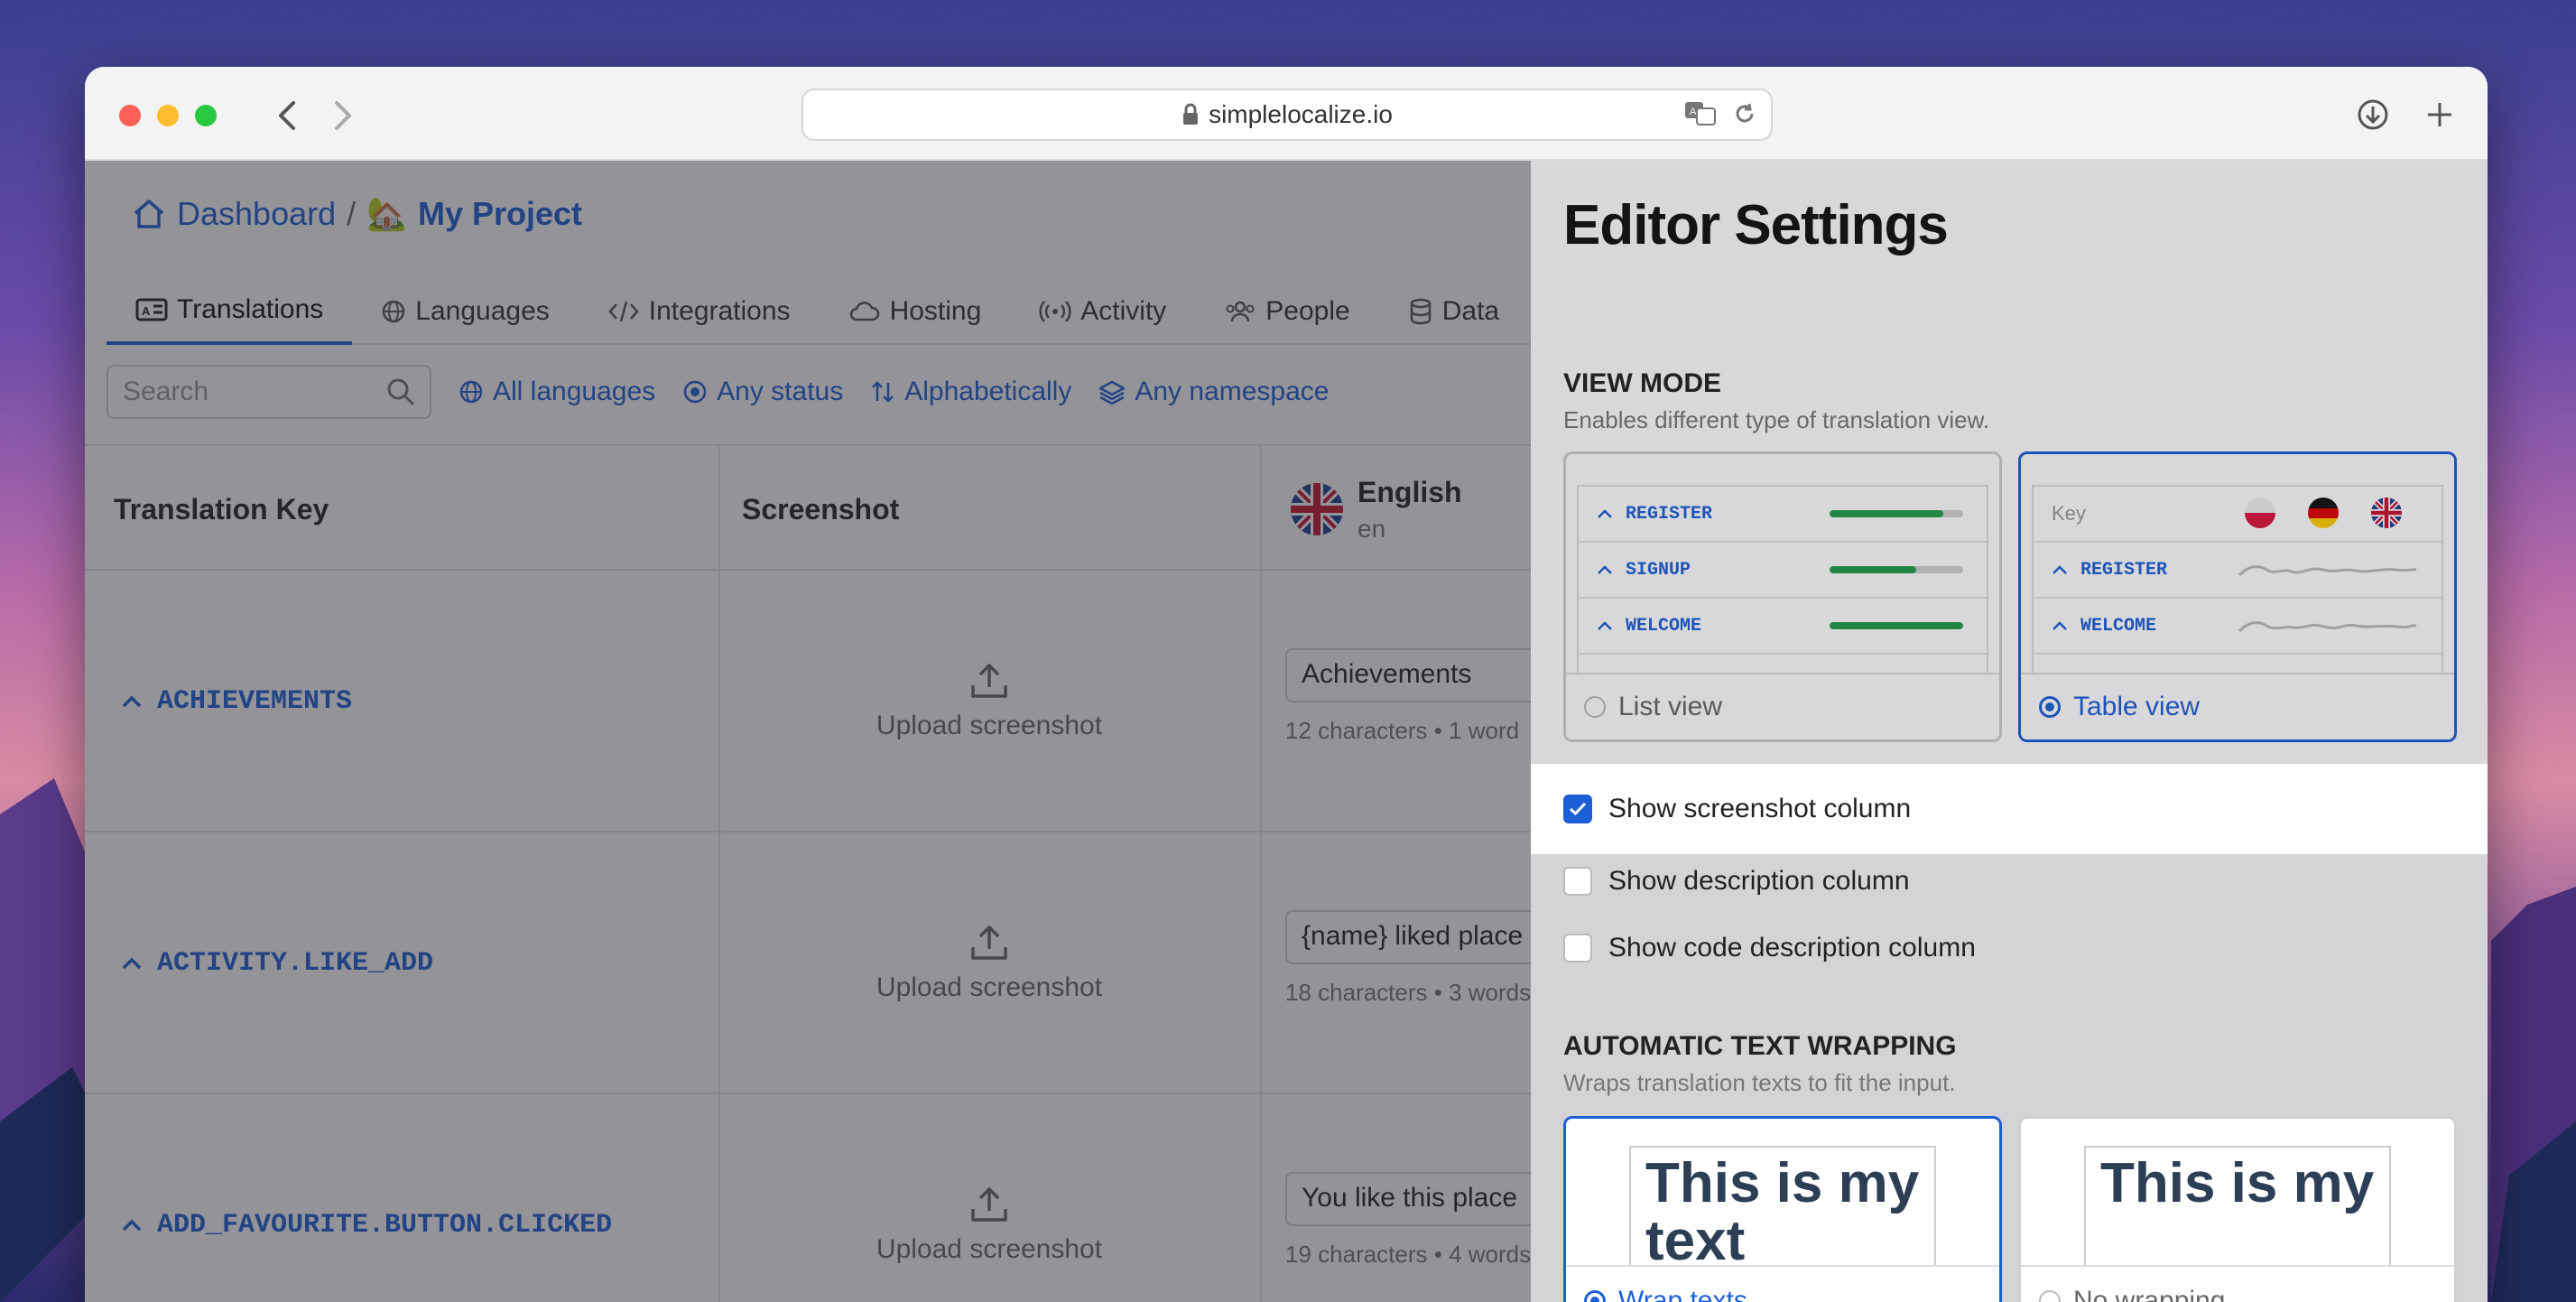 This screenshot has height=1302, width=2576. What do you see at coordinates (2009, 948) in the screenshot?
I see `show-code-description-column-option: Show code description column` at bounding box center [2009, 948].